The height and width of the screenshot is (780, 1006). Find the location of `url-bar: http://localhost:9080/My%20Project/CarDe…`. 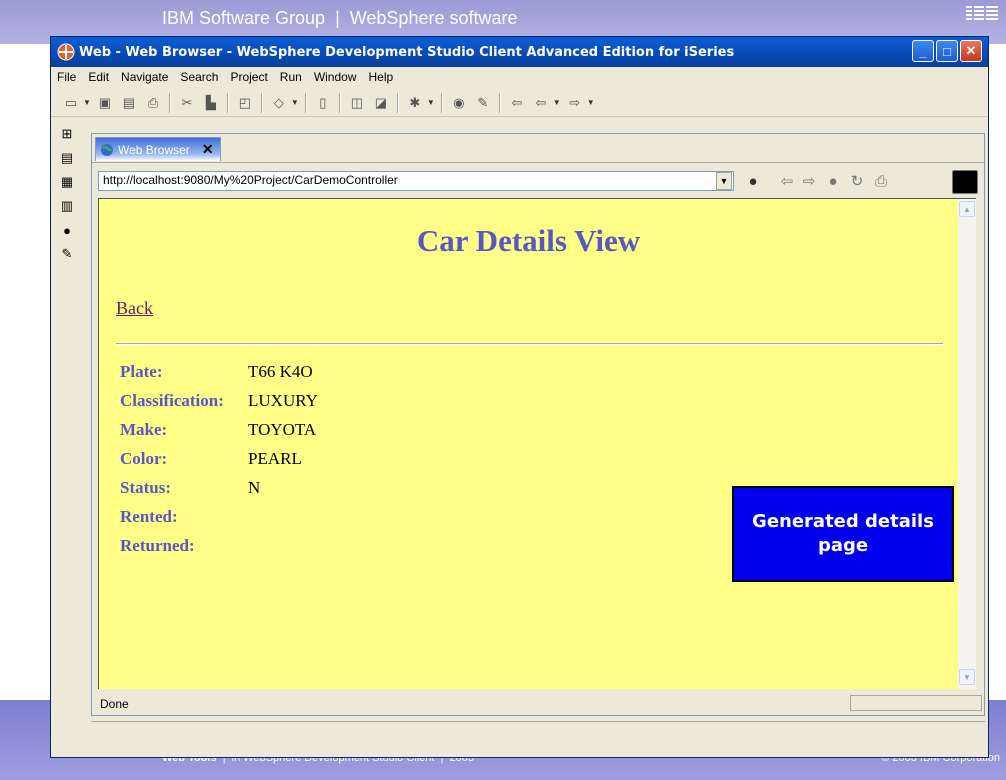

url-bar: http://localhost:9080/My%20Project/CarDe… is located at coordinates (538, 180).